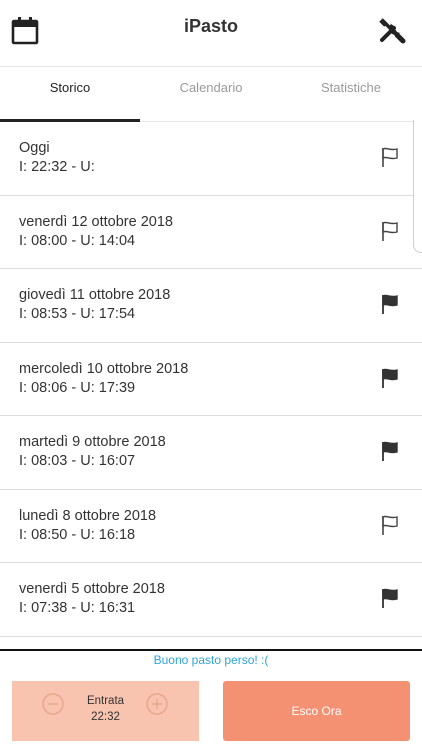 This screenshot has width=422, height=750. I want to click on tab-calendario: Calendario, so click(211, 94).